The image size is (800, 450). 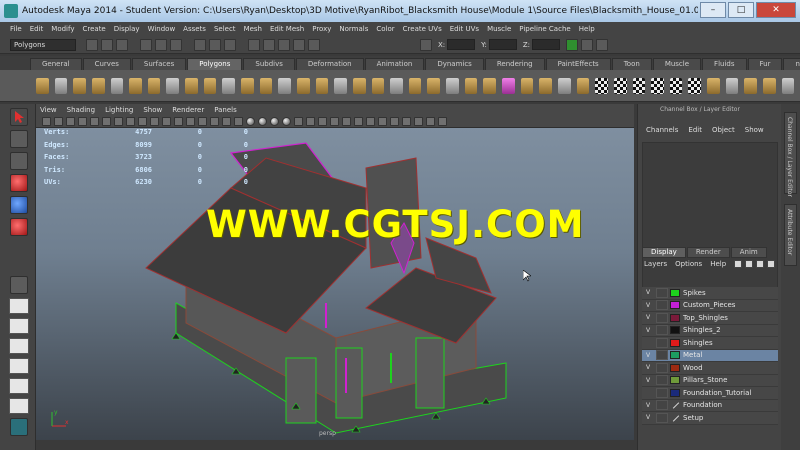 I want to click on menu-display: Display, so click(x=127, y=29).